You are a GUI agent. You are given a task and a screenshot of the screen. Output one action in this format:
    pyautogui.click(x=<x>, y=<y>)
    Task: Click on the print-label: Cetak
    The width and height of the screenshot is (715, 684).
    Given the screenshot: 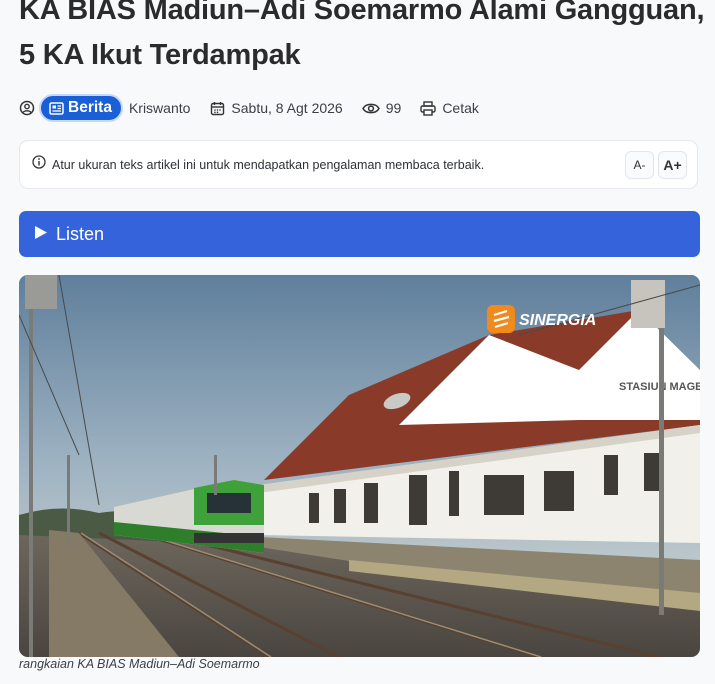 What is the action you would take?
    pyautogui.click(x=460, y=108)
    